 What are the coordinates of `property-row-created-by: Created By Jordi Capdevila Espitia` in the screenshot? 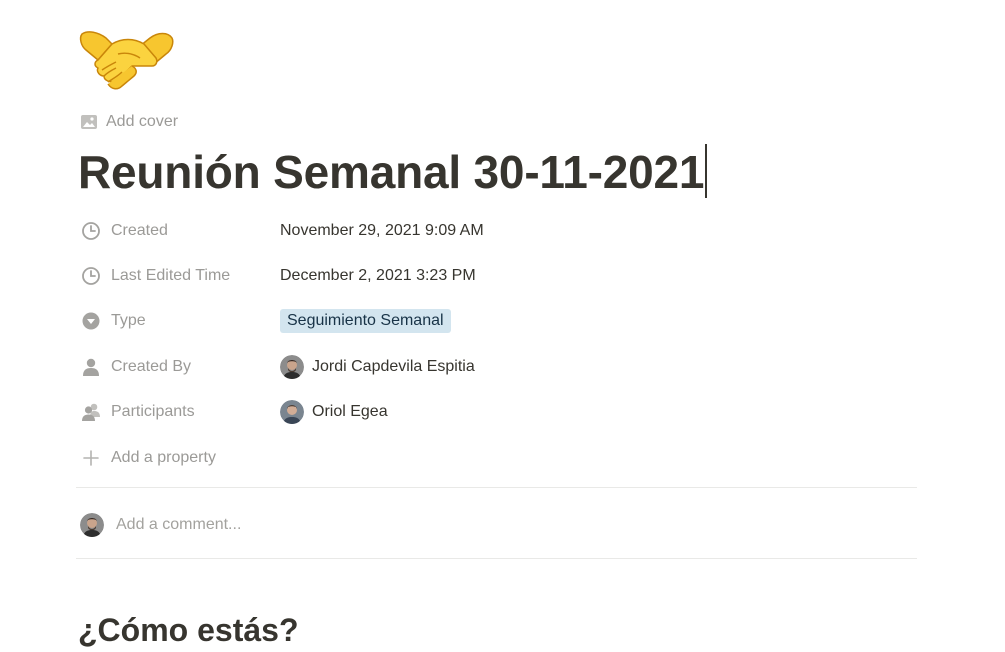 It's located at (500, 367).